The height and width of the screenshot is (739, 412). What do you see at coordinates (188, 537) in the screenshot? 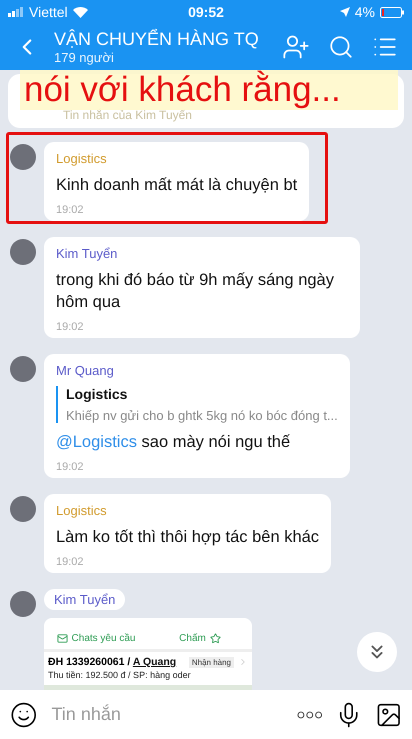
I see `message-text: Làm ko tốt thì thôi hợp tác bên khác` at bounding box center [188, 537].